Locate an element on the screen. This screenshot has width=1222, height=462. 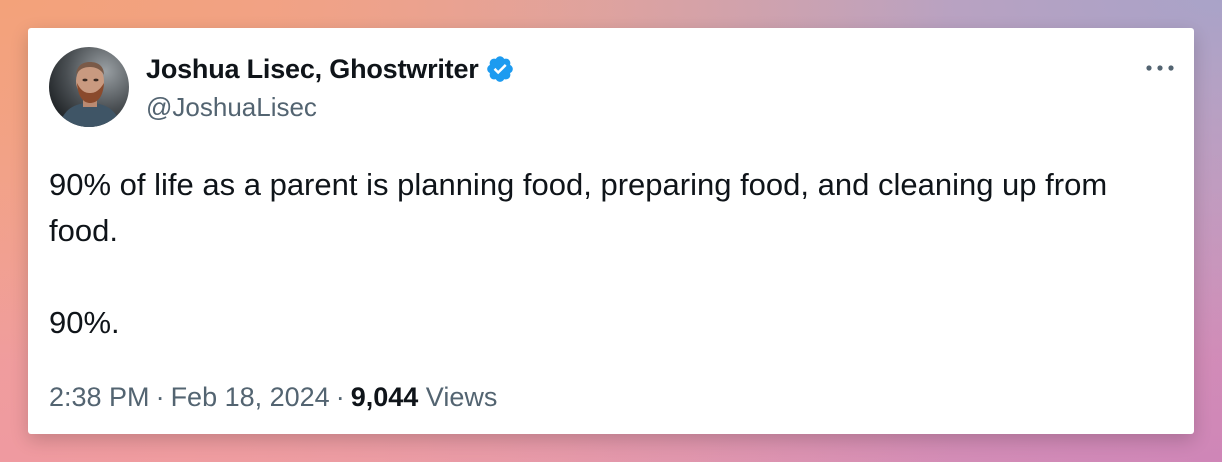
author-name-row: Joshua Lisec, Ghostwriter is located at coordinates (330, 69).